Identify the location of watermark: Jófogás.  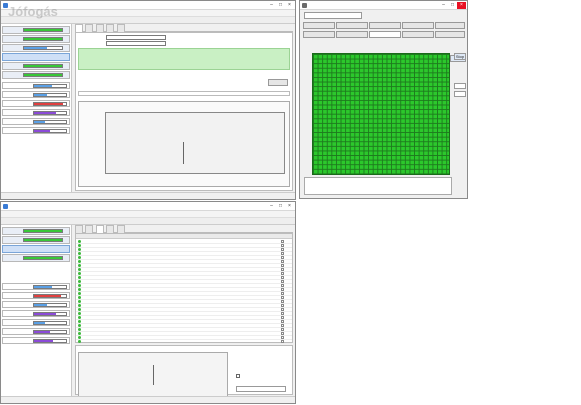
(33, 11).